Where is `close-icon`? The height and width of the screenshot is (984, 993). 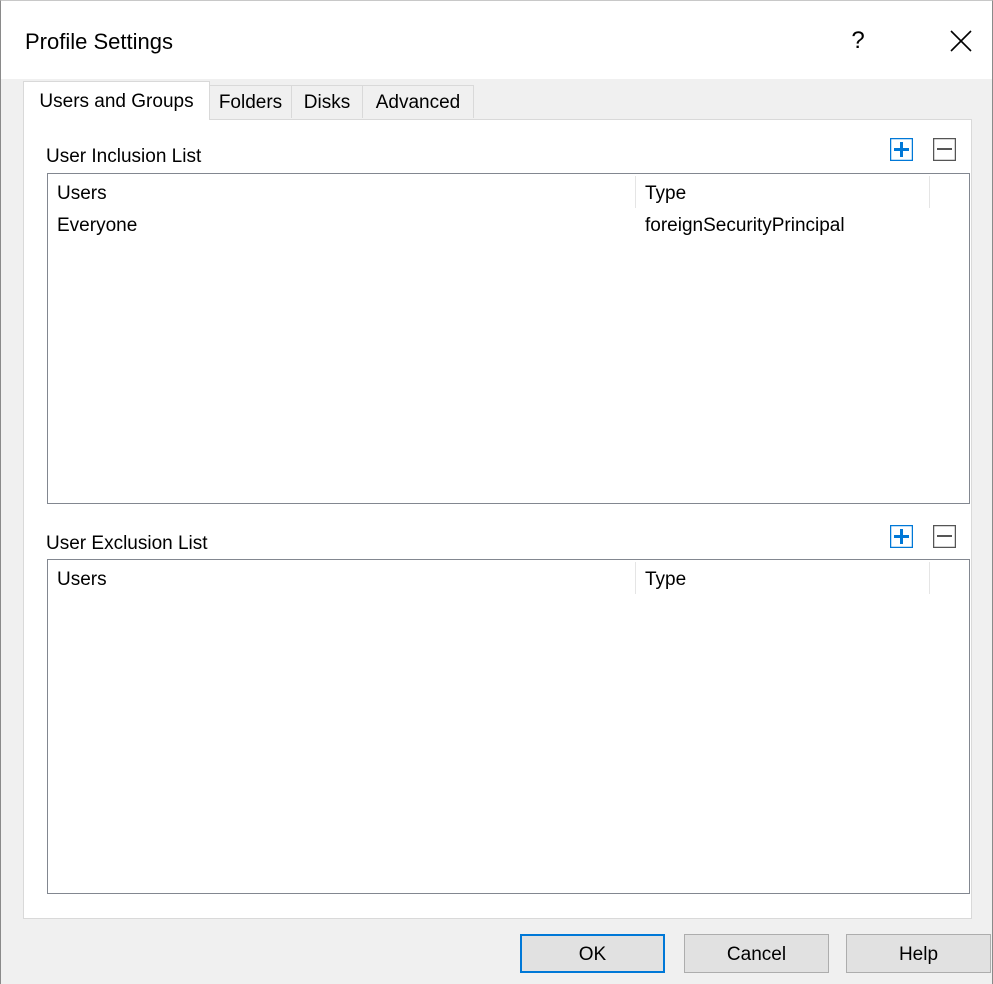
close-icon is located at coordinates (961, 41).